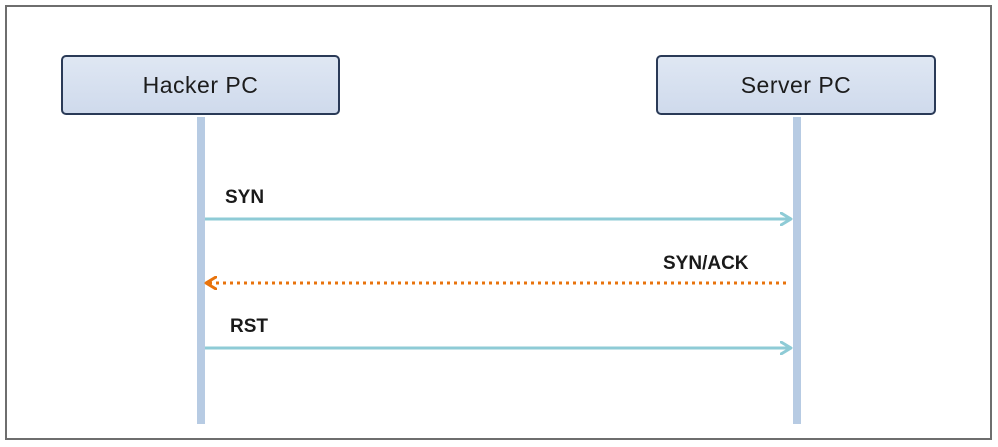 The image size is (998, 447). Describe the element at coordinates (706, 263) in the screenshot. I see `synack-label: SYN/ACK` at that location.